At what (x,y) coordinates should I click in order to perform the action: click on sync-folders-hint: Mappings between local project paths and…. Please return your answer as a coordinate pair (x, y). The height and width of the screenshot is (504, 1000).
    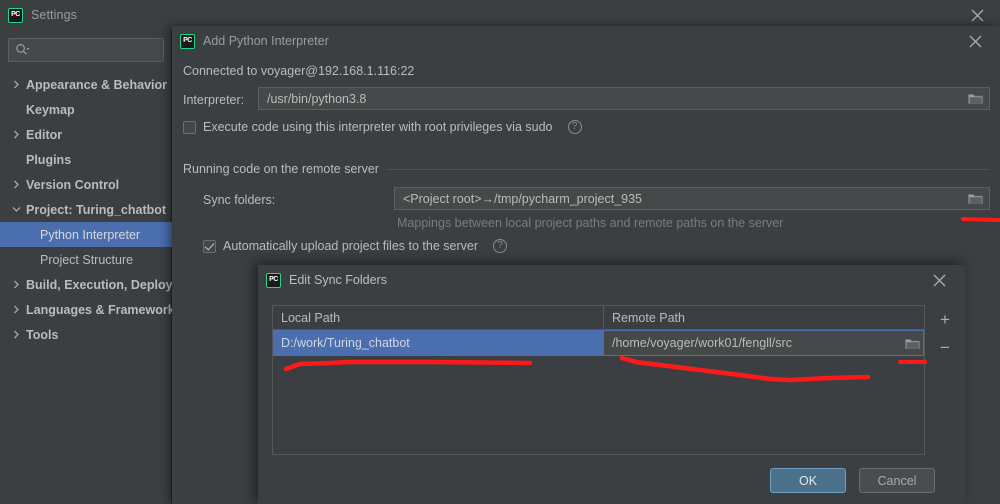
    Looking at the image, I should click on (590, 223).